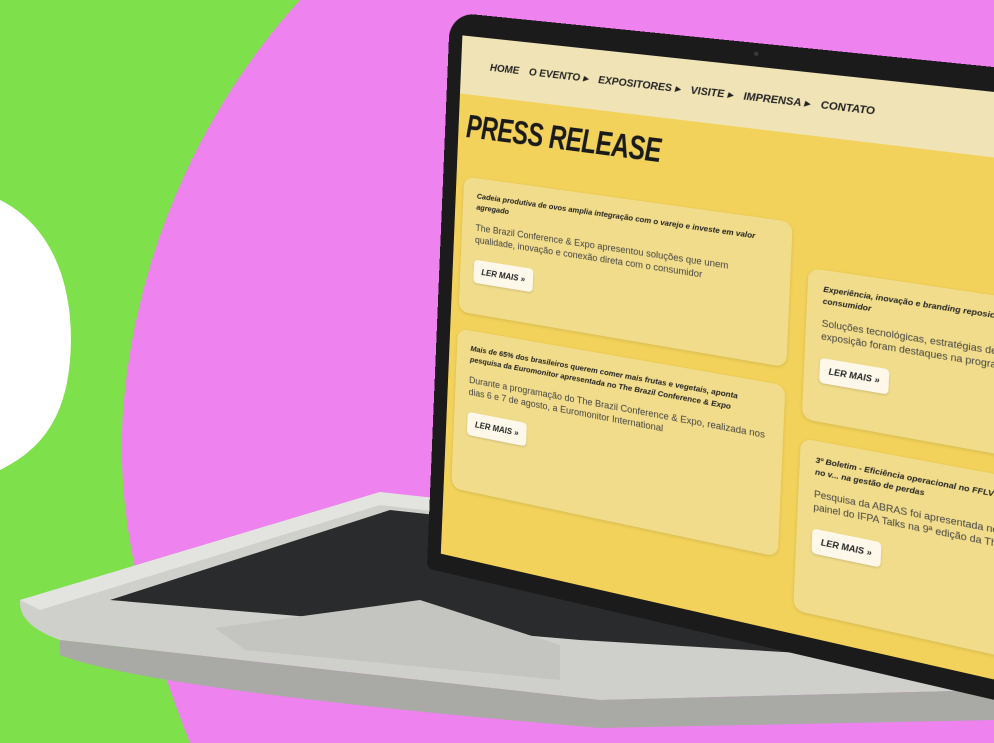 This screenshot has width=994, height=743. What do you see at coordinates (554, 75) in the screenshot?
I see `nav-label: O EVENTO` at bounding box center [554, 75].